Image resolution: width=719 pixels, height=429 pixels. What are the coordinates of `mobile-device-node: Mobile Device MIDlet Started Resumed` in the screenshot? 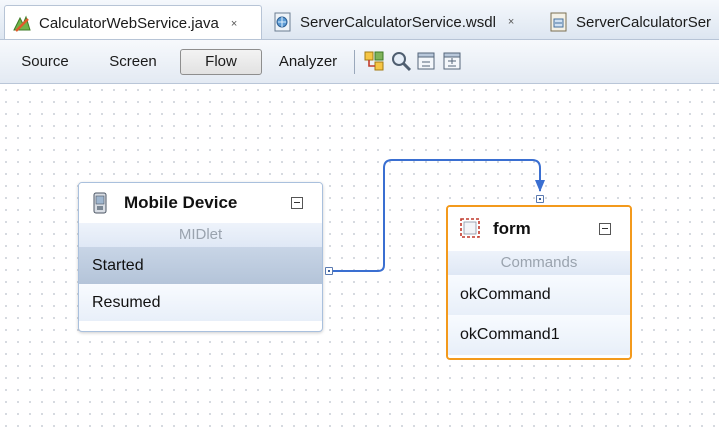 It's located at (200, 257).